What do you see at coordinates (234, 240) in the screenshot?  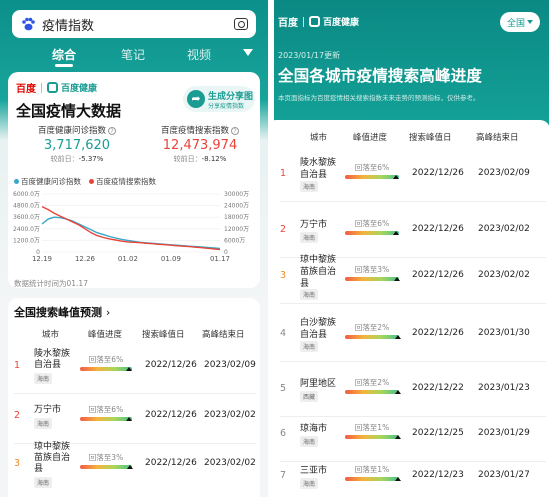 I see `y-right-tick-label: 6000万` at bounding box center [234, 240].